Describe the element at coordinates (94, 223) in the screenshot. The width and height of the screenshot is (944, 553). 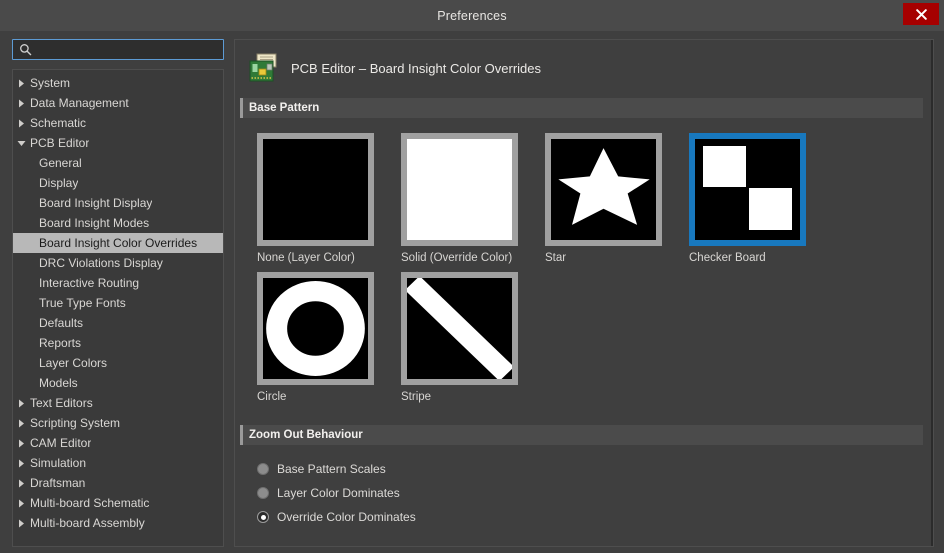
I see `tree-item-label: Board Insight Modes` at that location.